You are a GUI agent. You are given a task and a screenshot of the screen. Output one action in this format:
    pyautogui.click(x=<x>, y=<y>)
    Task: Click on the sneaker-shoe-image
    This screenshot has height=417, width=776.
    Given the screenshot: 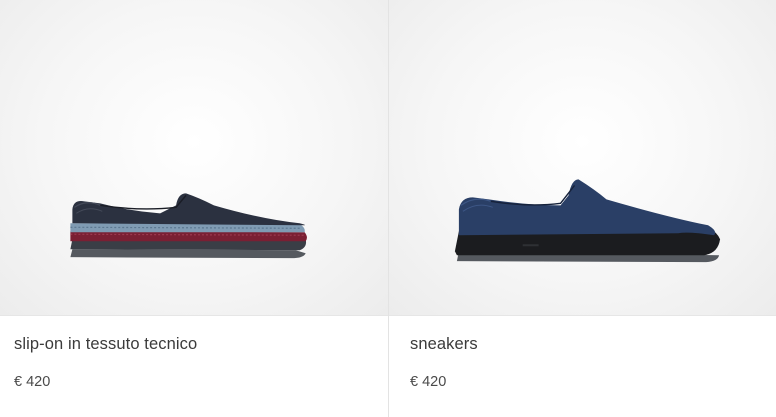 What is the action you would take?
    pyautogui.click(x=587, y=221)
    